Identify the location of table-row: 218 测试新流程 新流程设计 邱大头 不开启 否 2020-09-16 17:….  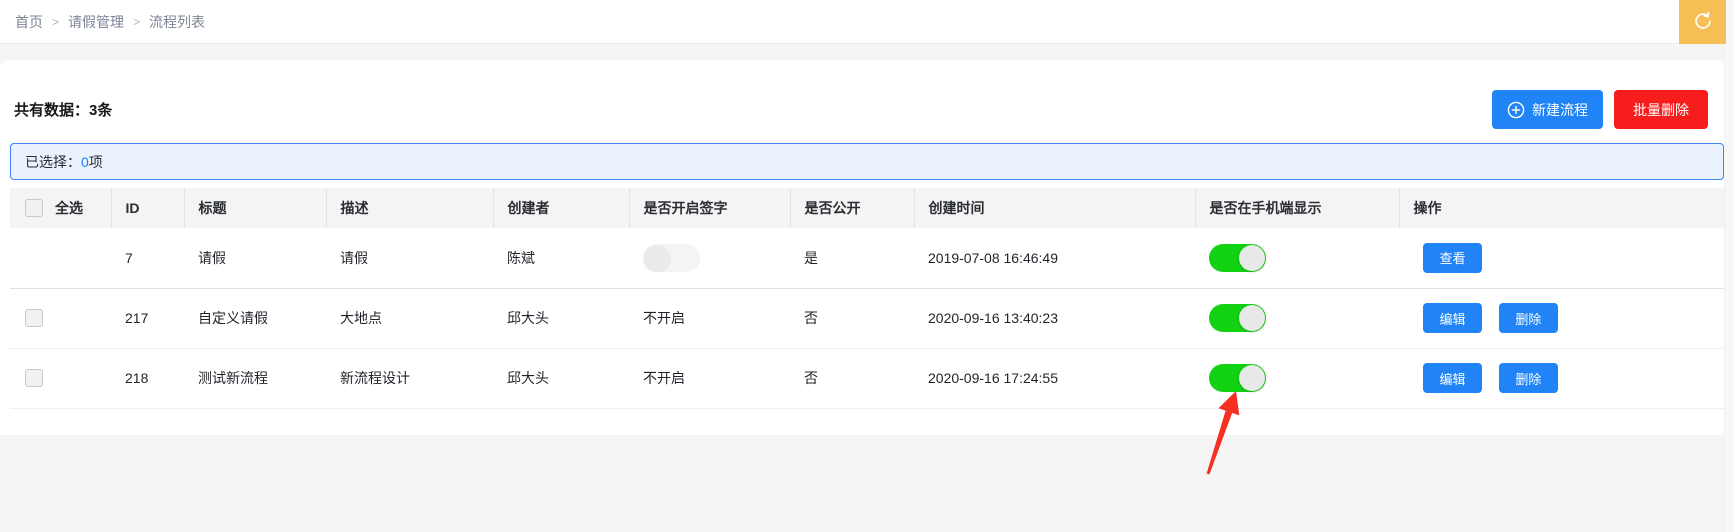
(867, 378).